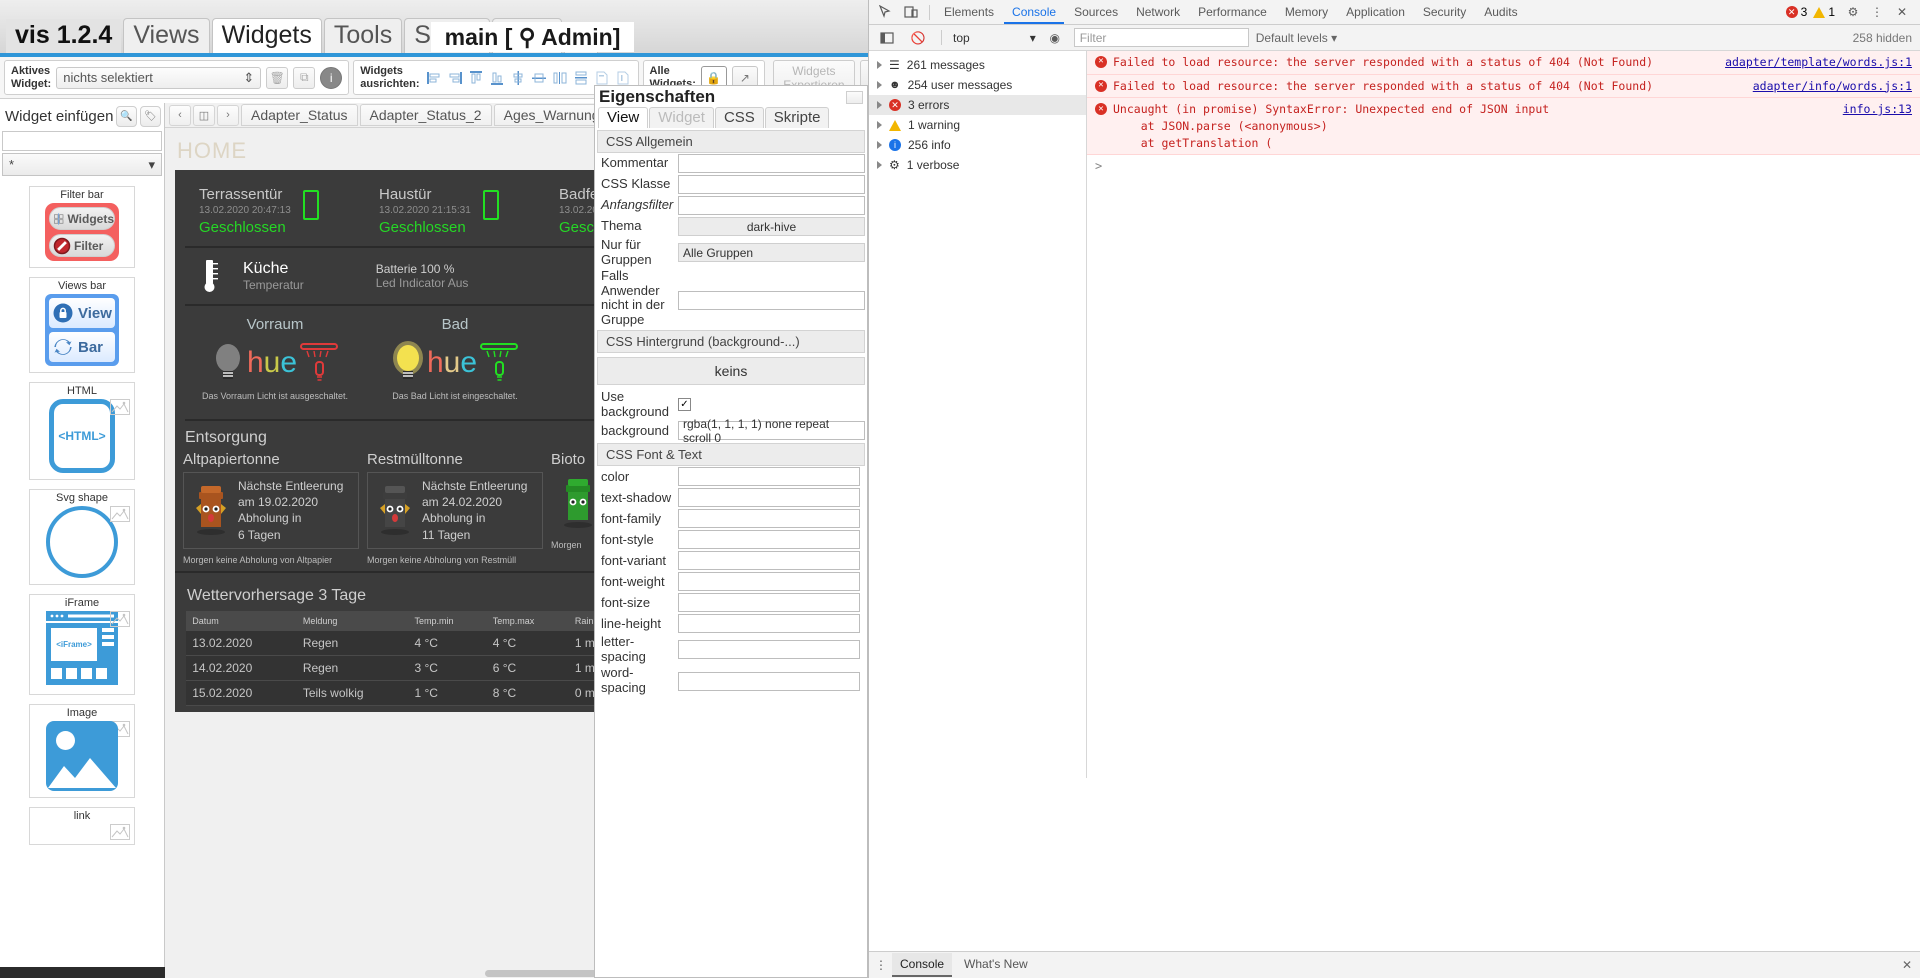 The image size is (1920, 978). Describe the element at coordinates (497, 78) in the screenshot. I see `align-bottom-icon` at that location.